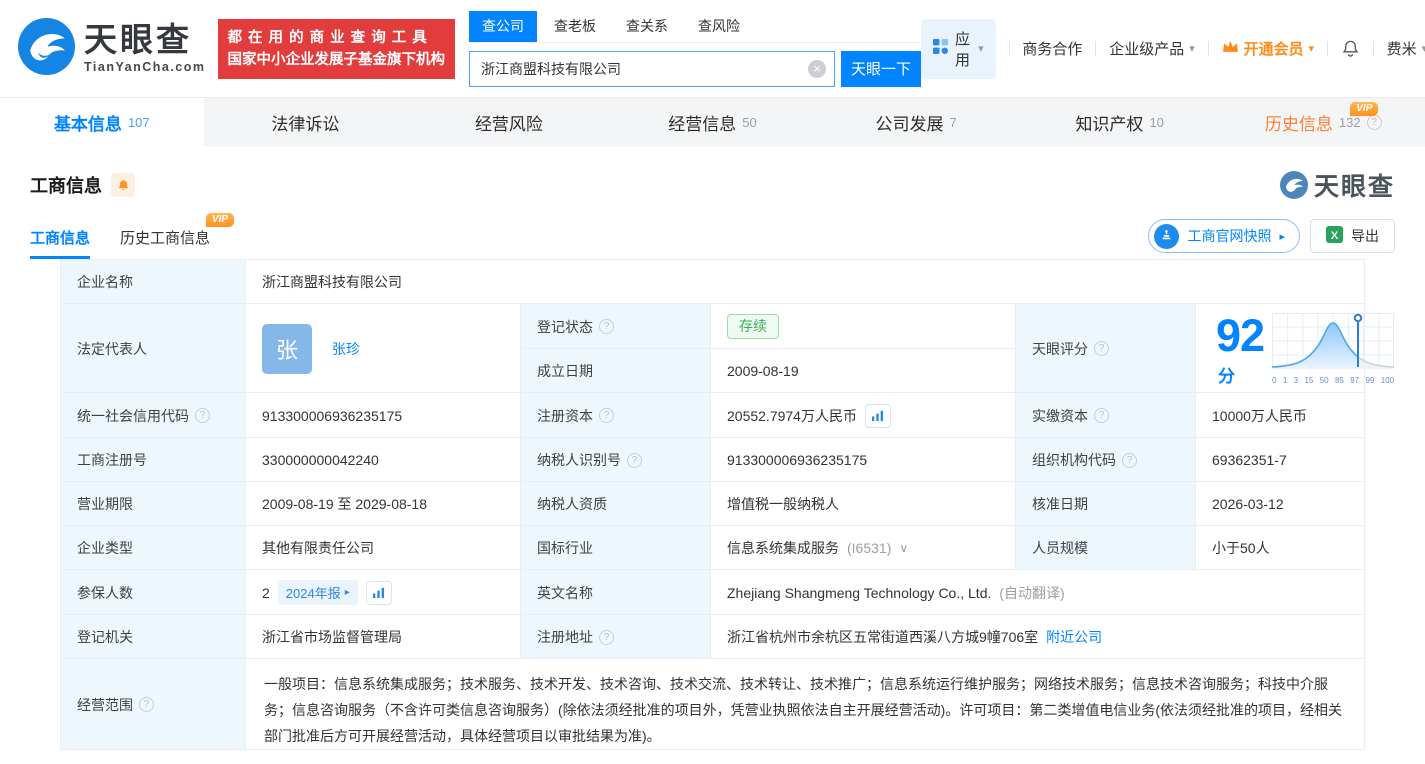 The image size is (1425, 764). I want to click on value-paid-capital: 10000万人民币, so click(1280, 415).